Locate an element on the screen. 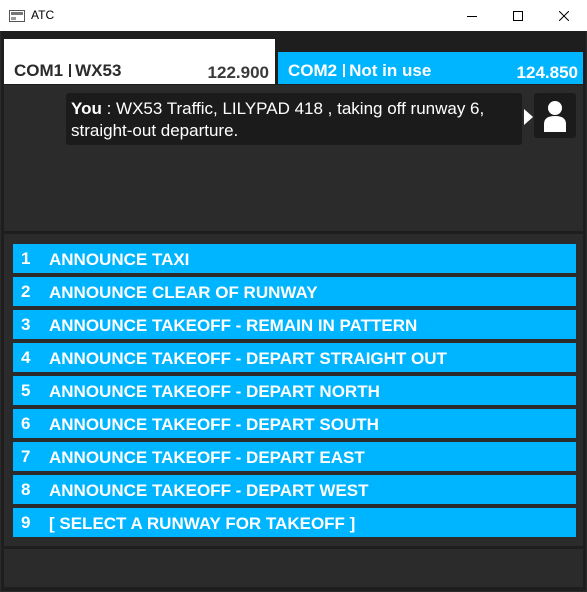  menu-item-3: 3 ANNOUNCE TAKEOFF - REMAIN IN PATTERN is located at coordinates (294, 324).